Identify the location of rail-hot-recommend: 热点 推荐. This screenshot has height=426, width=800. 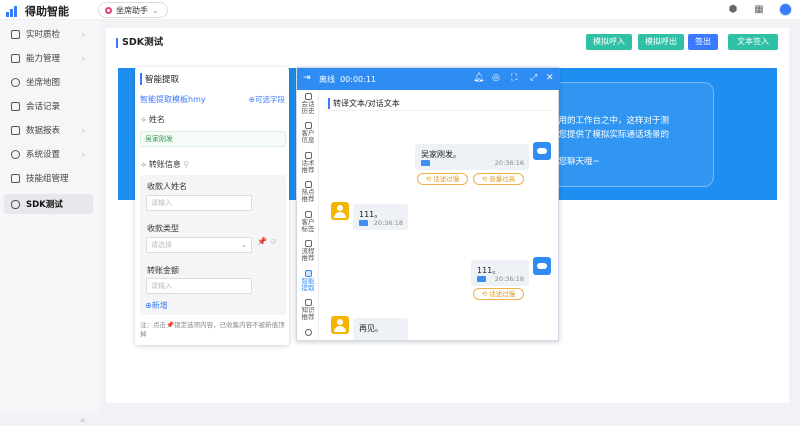
(308, 192).